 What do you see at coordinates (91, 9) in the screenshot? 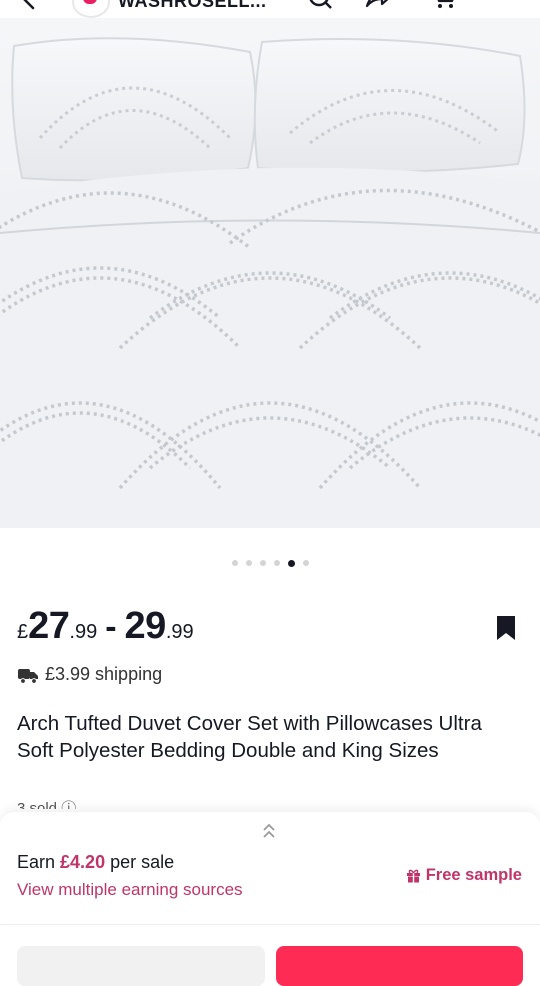
I see `shop-logo` at bounding box center [91, 9].